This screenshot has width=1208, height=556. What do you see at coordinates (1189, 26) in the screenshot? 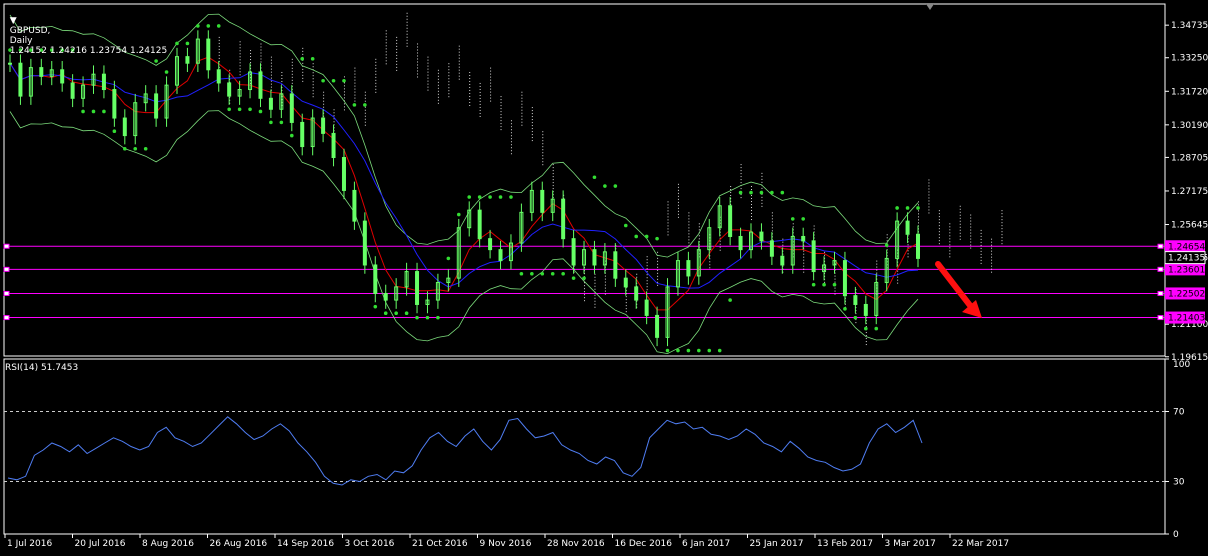
I see `price-tick-label: 1.34735` at bounding box center [1189, 26].